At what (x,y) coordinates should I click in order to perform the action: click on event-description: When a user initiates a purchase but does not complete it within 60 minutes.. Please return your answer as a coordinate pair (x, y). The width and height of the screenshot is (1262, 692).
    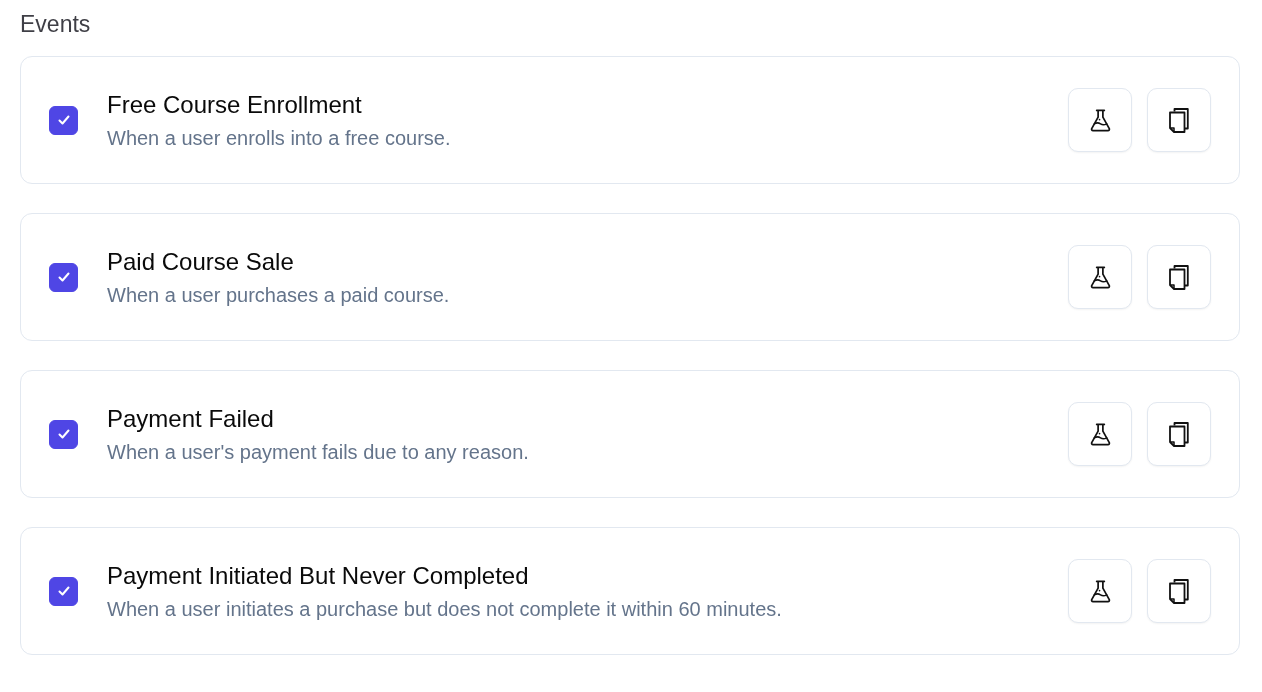
    Looking at the image, I should click on (445, 609).